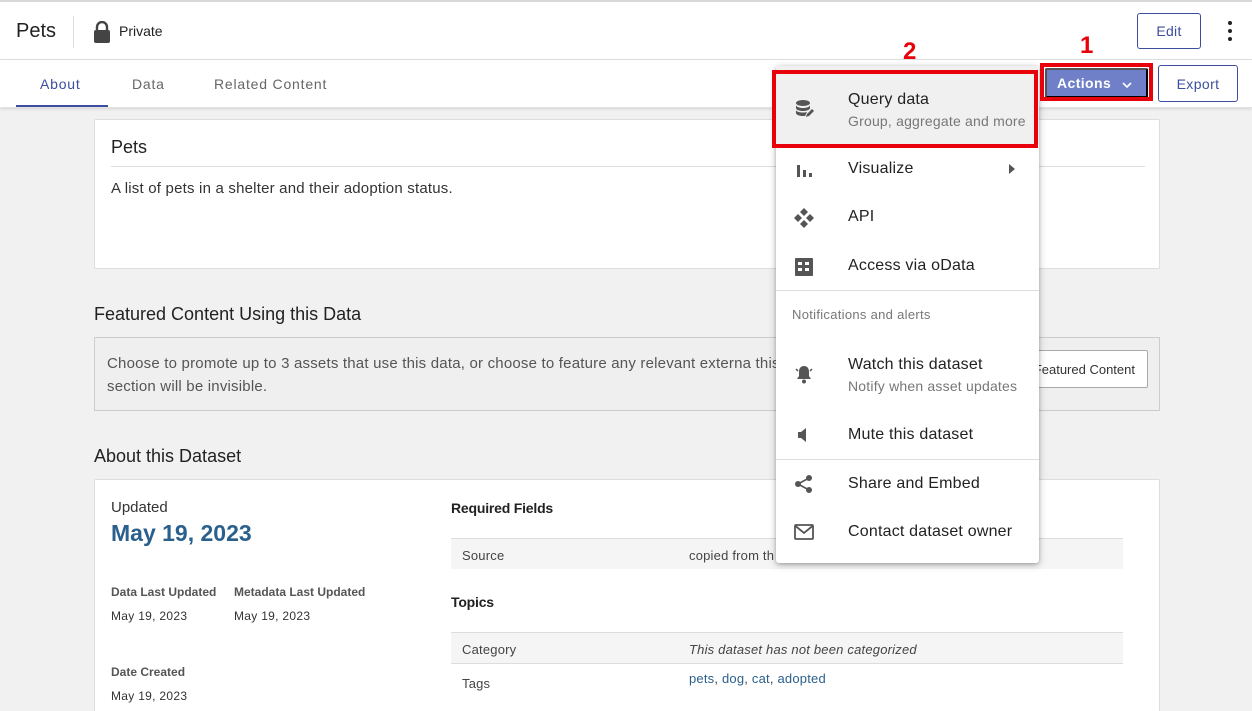 The height and width of the screenshot is (711, 1252). I want to click on menu-item-mute: Mute this dataset, so click(907, 434).